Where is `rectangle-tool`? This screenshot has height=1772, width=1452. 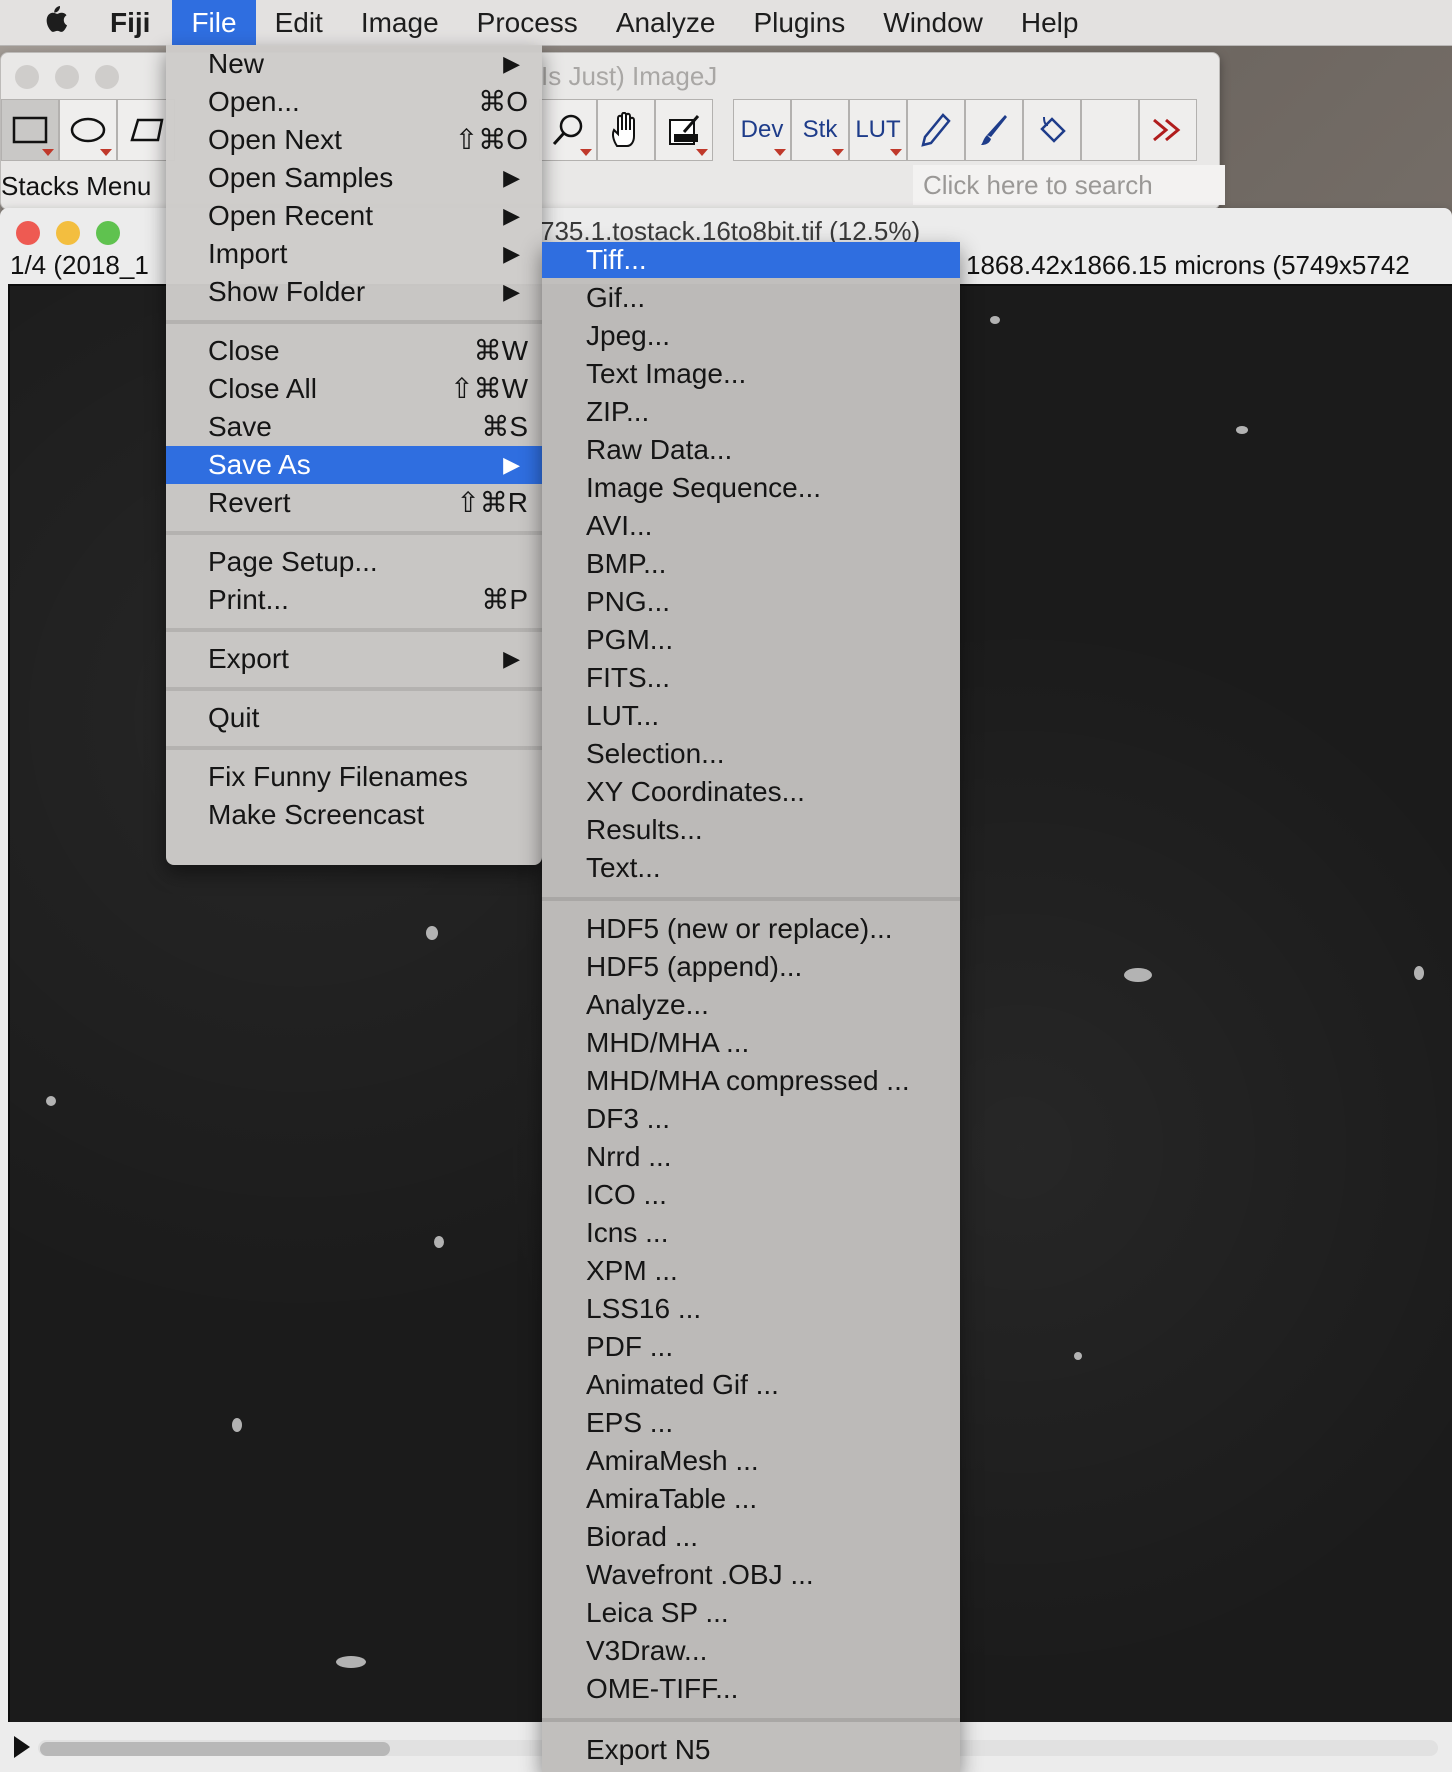 rectangle-tool is located at coordinates (30, 130).